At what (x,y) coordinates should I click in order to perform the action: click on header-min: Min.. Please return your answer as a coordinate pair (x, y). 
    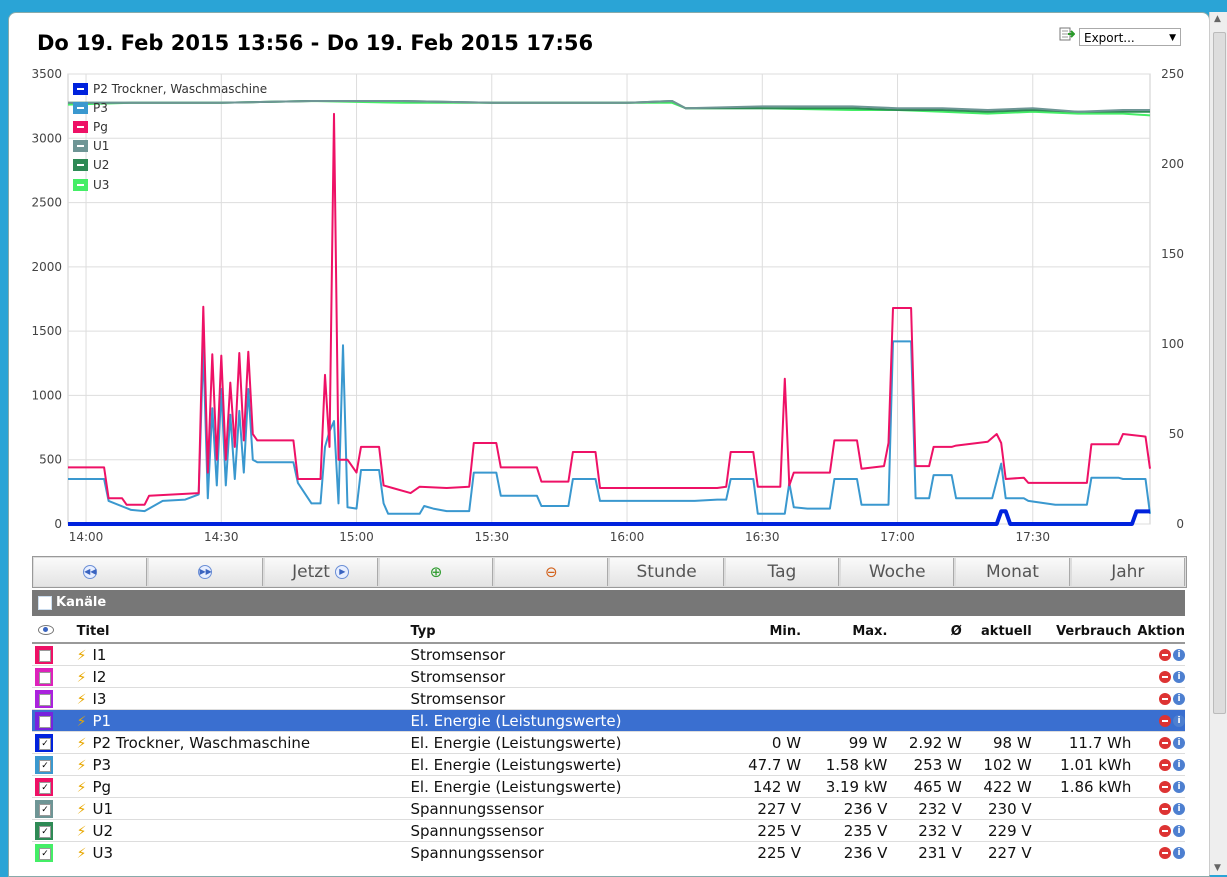
    Looking at the image, I should click on (767, 631).